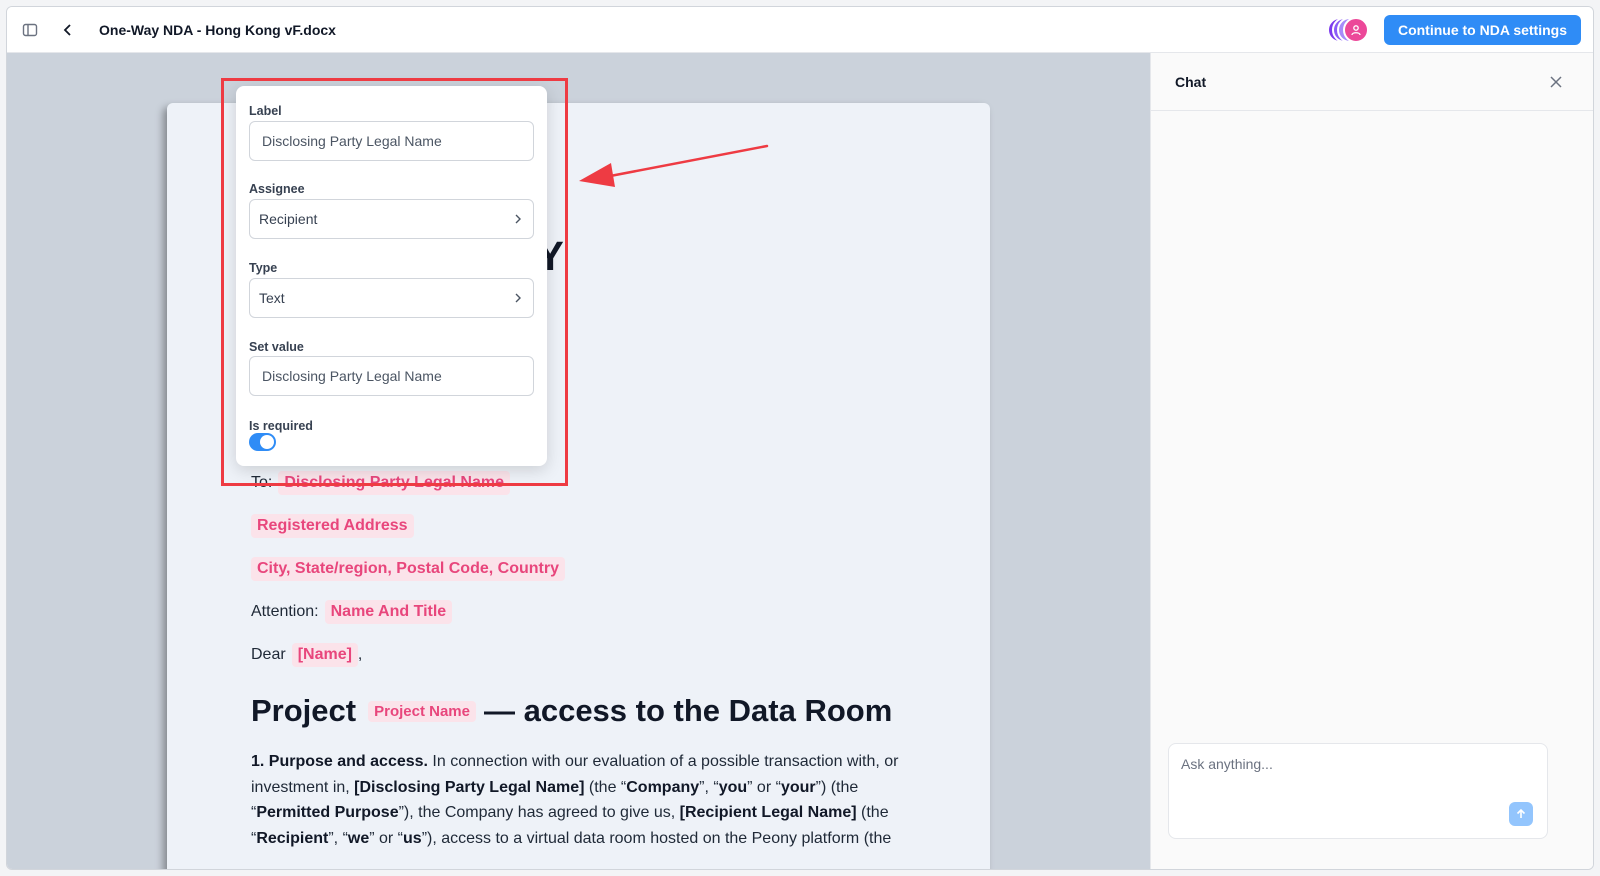  What do you see at coordinates (733, 787) in the screenshot?
I see `para-bold: you` at bounding box center [733, 787].